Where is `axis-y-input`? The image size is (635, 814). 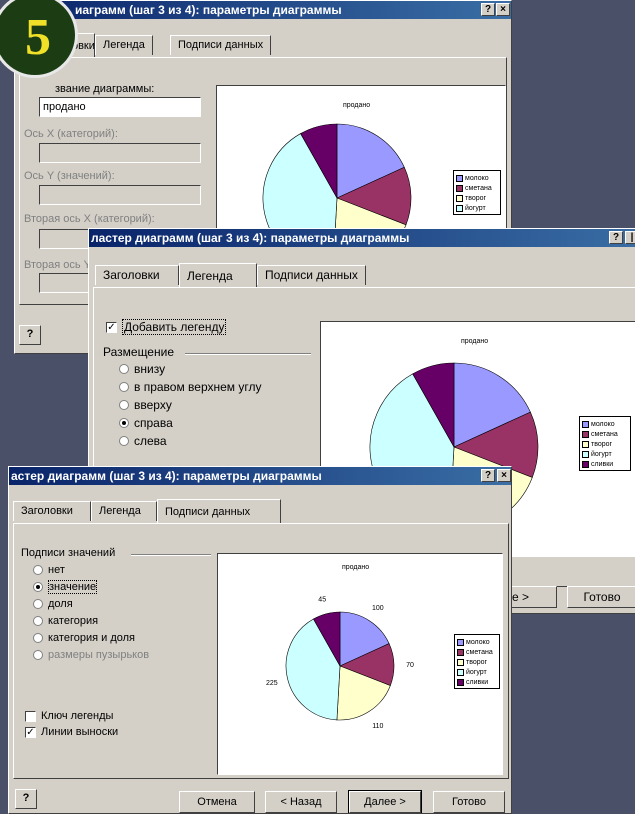
axis-y-input is located at coordinates (120, 195).